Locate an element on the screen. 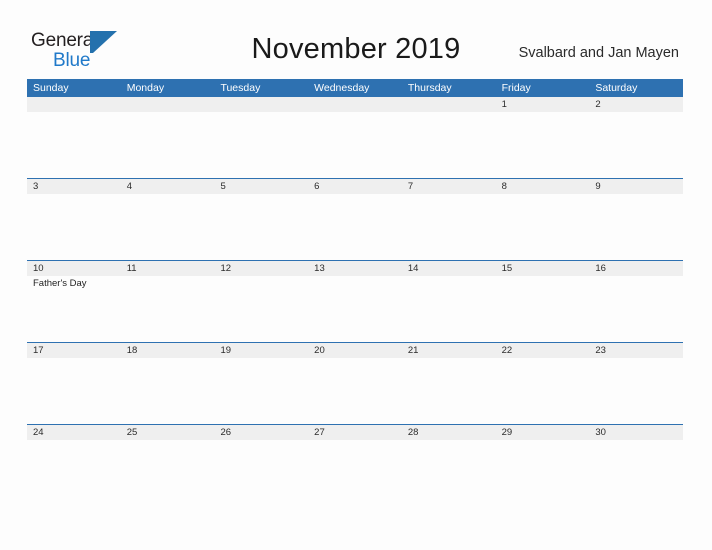 The image size is (712, 550). weekday-header-saturday: Saturday is located at coordinates (616, 88).